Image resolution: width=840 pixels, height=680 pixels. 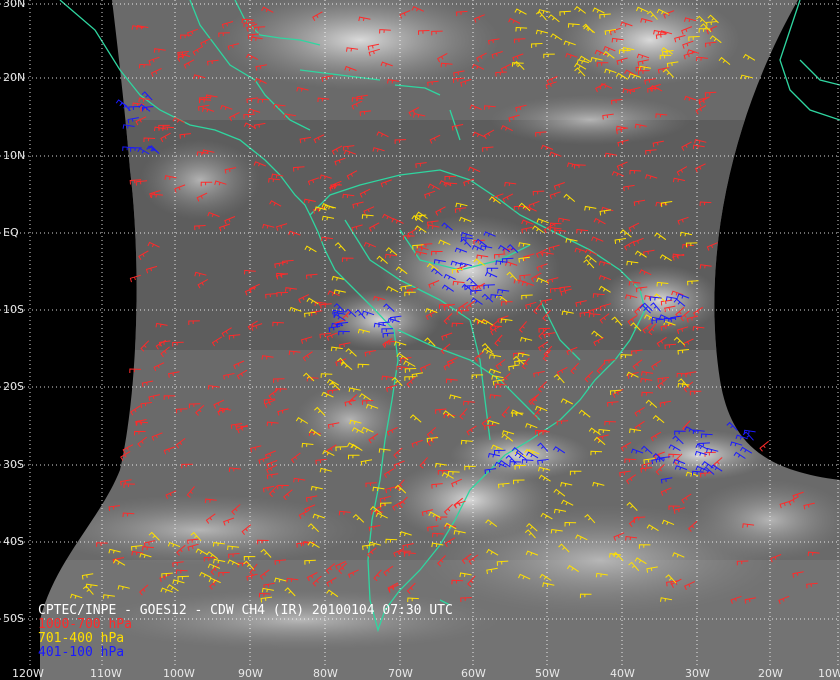 I want to click on latitude-label: 40S, so click(x=13, y=541).